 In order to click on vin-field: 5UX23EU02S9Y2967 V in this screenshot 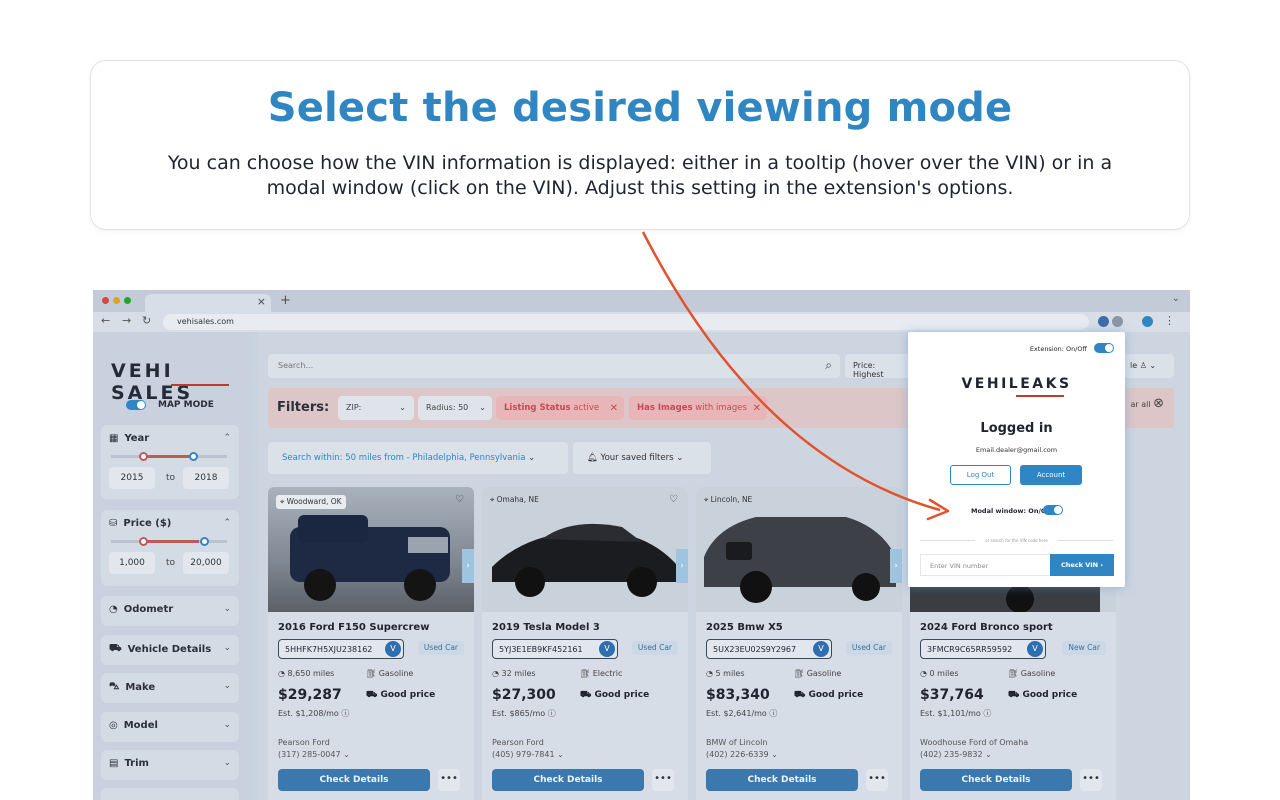, I will do `click(769, 649)`.